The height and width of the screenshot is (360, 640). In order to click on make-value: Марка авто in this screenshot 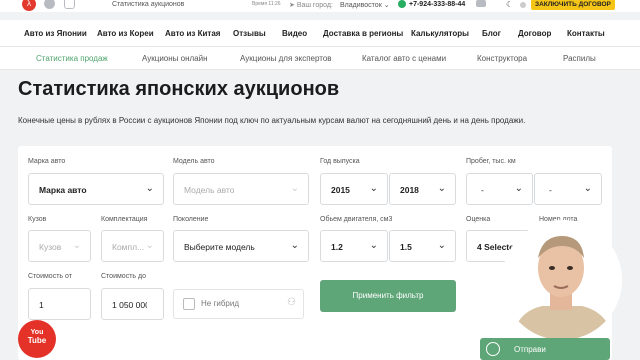, I will do `click(63, 190)`.